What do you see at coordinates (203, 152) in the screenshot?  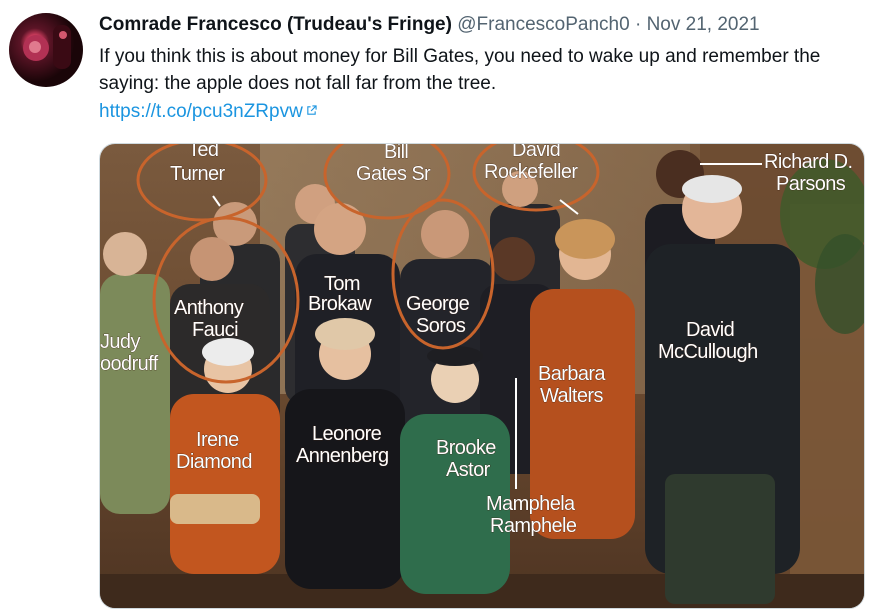 I see `label-ted-turner-1: Ted` at bounding box center [203, 152].